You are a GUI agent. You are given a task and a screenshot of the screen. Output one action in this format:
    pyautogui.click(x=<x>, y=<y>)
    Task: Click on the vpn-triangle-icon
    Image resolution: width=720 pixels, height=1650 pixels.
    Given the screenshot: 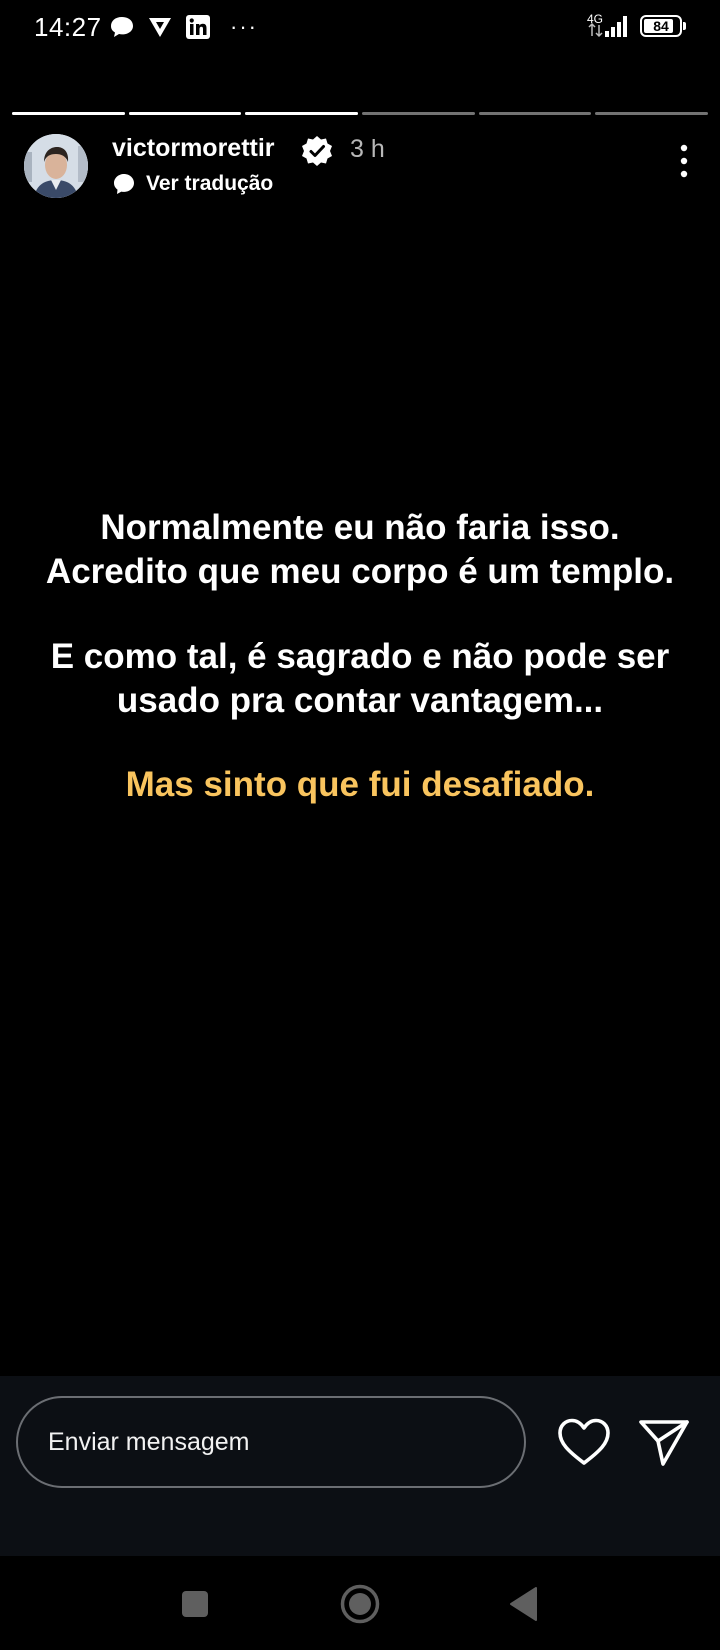 What is the action you would take?
    pyautogui.click(x=160, y=27)
    